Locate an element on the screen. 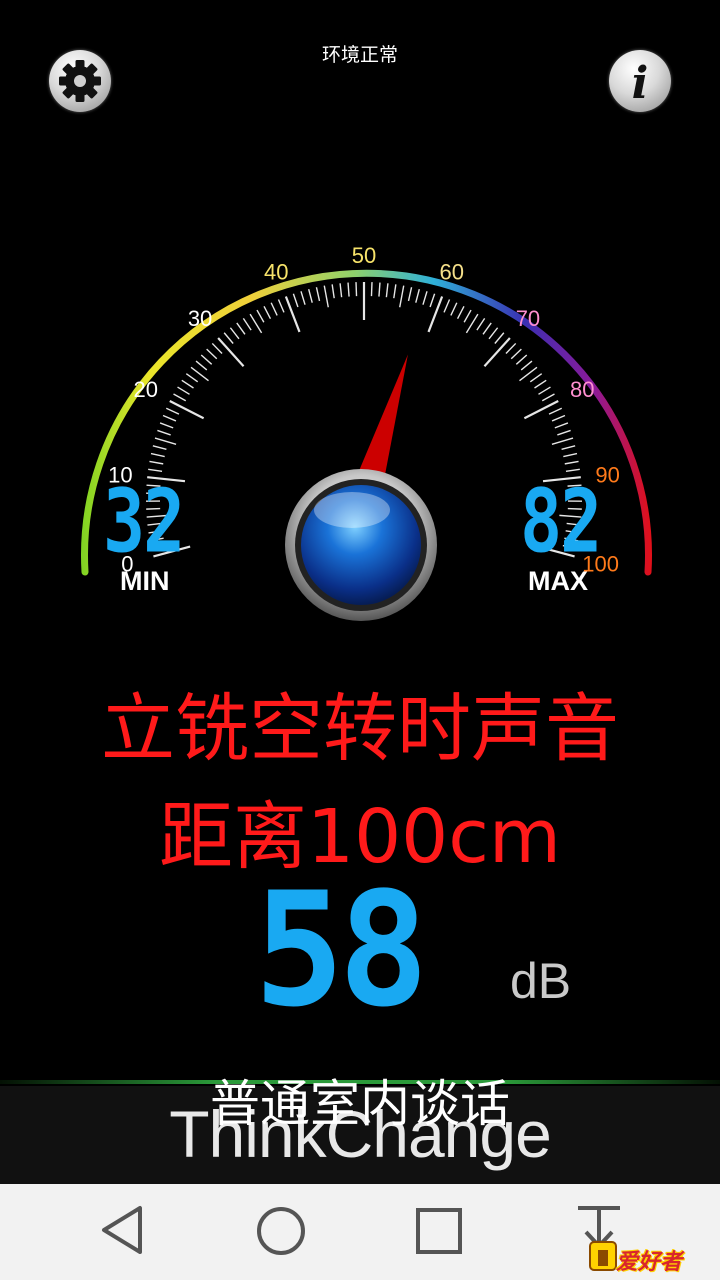 The image size is (720, 1280). watermark-figure-icon is located at coordinates (603, 1256).